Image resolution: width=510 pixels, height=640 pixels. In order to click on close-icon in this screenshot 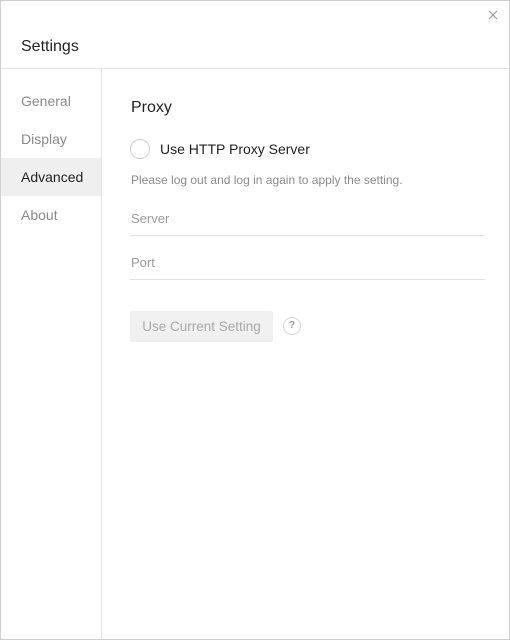, I will do `click(493, 15)`.